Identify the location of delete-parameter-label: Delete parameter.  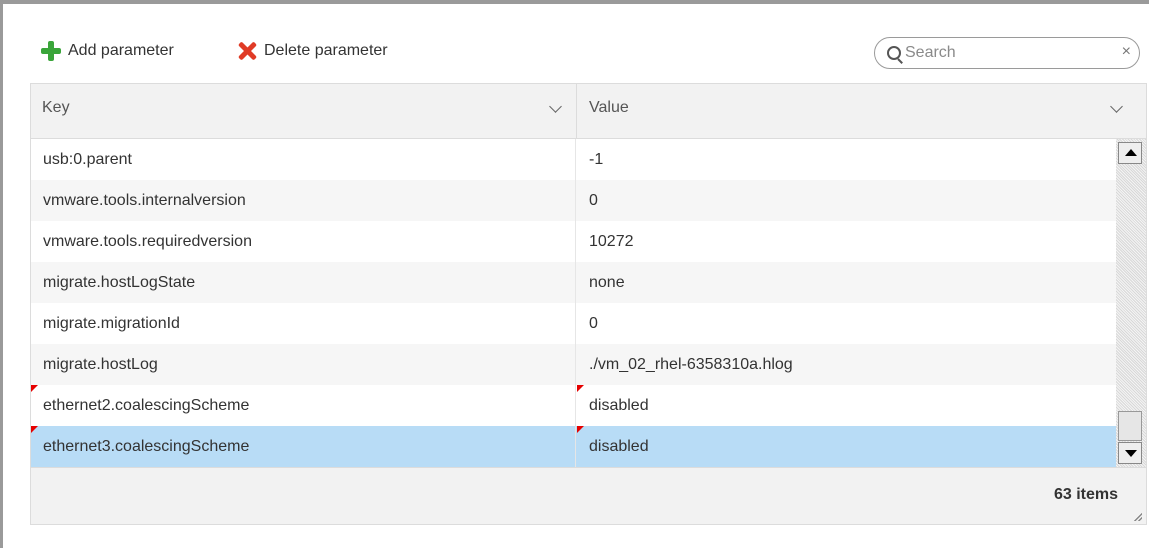
(326, 50).